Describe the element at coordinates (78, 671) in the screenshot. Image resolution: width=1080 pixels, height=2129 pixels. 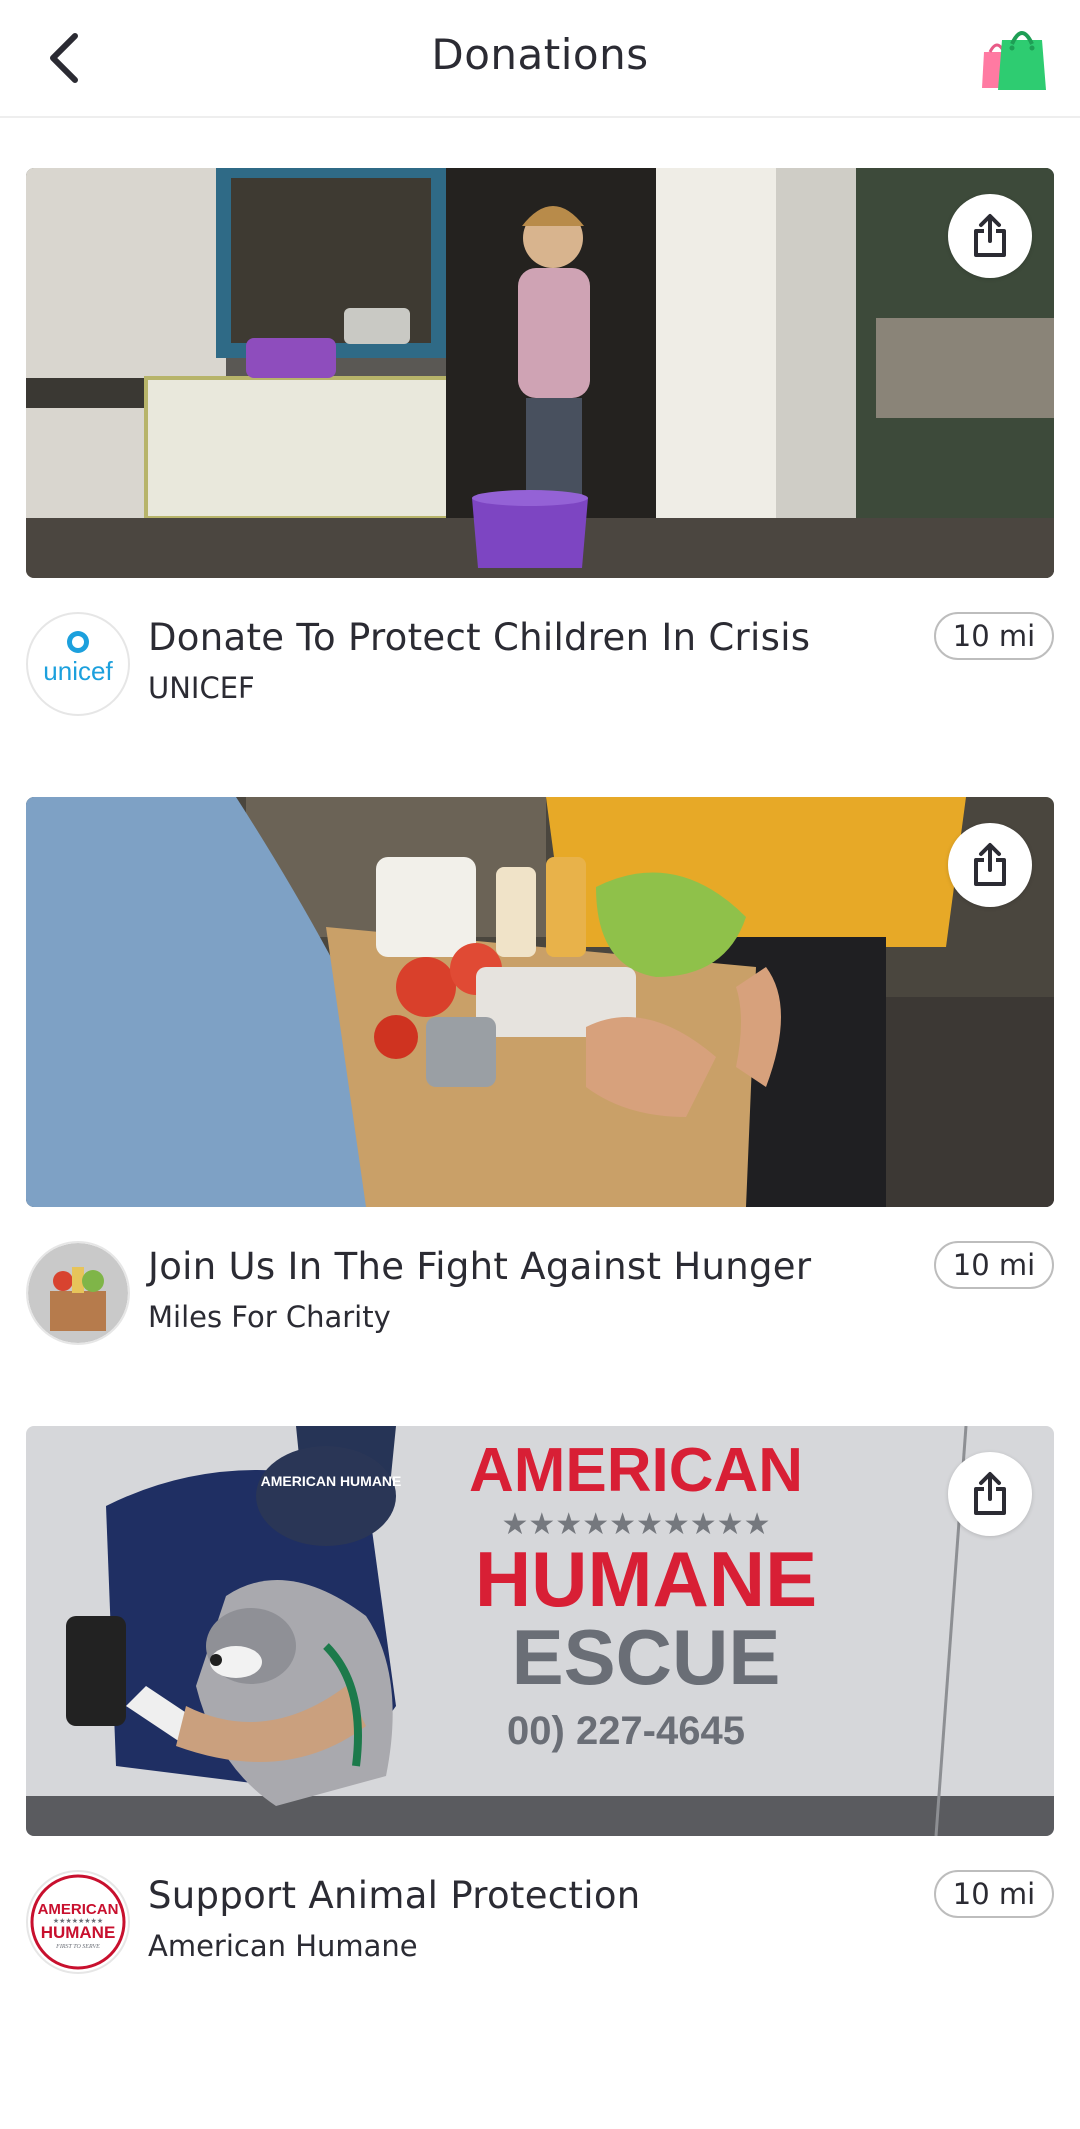
I see `unicef-logo-text: unicef` at that location.